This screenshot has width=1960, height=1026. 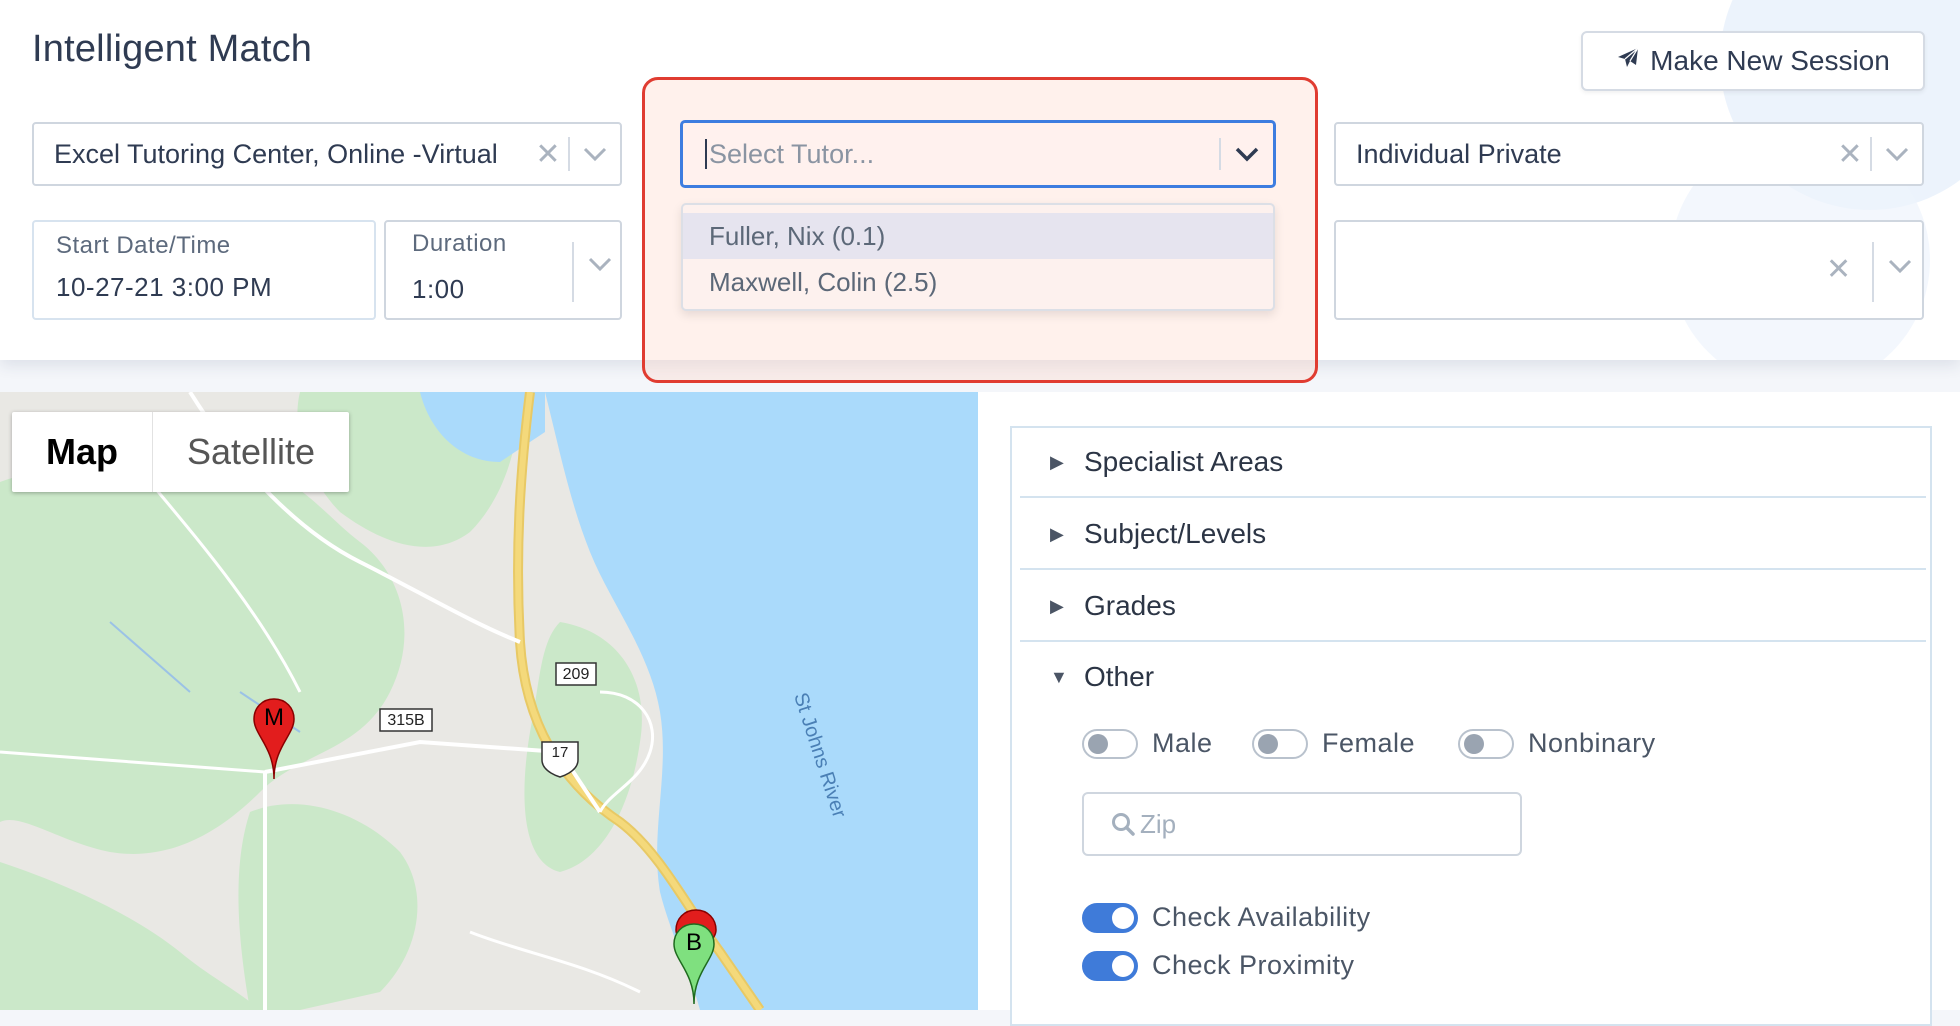 What do you see at coordinates (143, 245) in the screenshot?
I see `start-datetime-label: Start Date/Time` at bounding box center [143, 245].